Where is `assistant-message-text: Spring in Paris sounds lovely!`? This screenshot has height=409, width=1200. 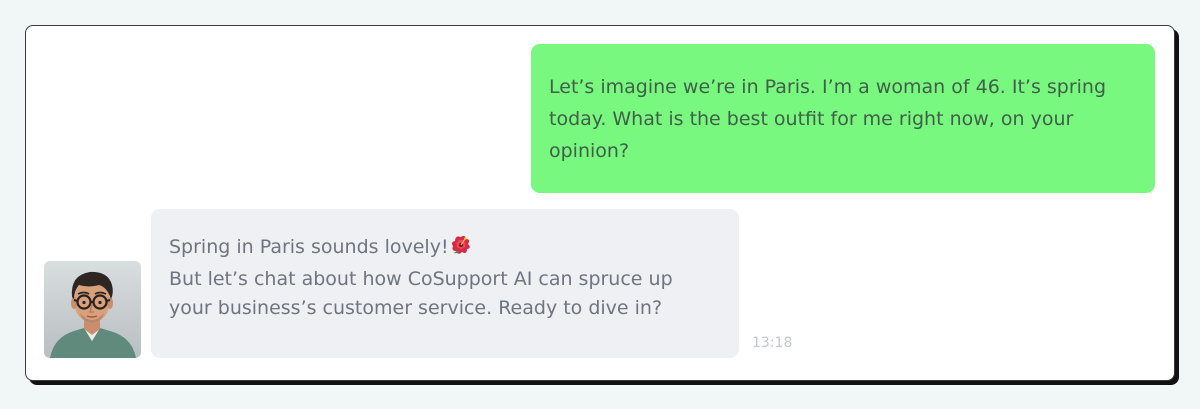
assistant-message-text: Spring in Paris sounds lovely! is located at coordinates (309, 247).